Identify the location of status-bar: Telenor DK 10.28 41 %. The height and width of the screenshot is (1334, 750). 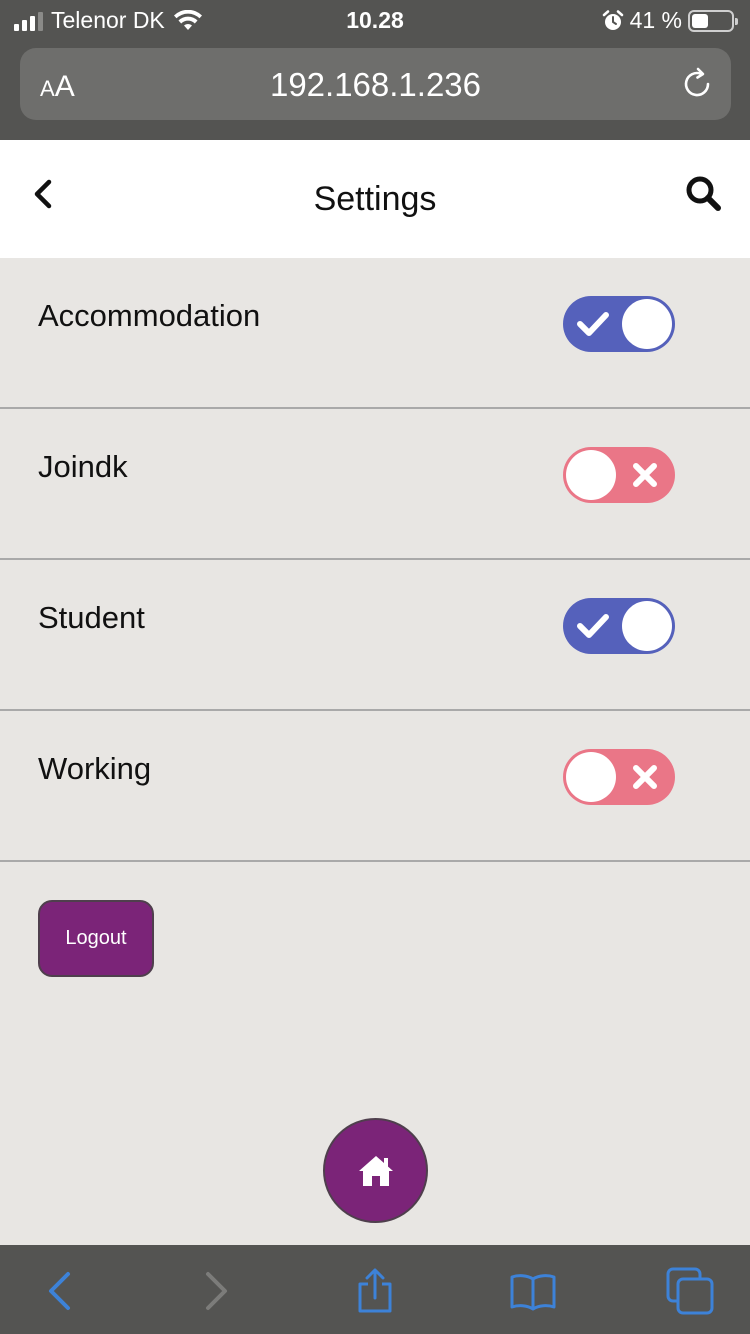
(375, 20).